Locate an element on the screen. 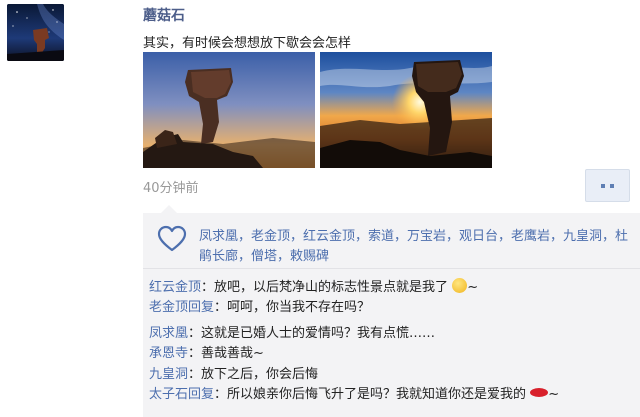 The height and width of the screenshot is (417, 640). comment-item: 太子石回复：所以娘亲你后悔飞升了是吗？我就知道你还是爱我的 ~ is located at coordinates (354, 392).